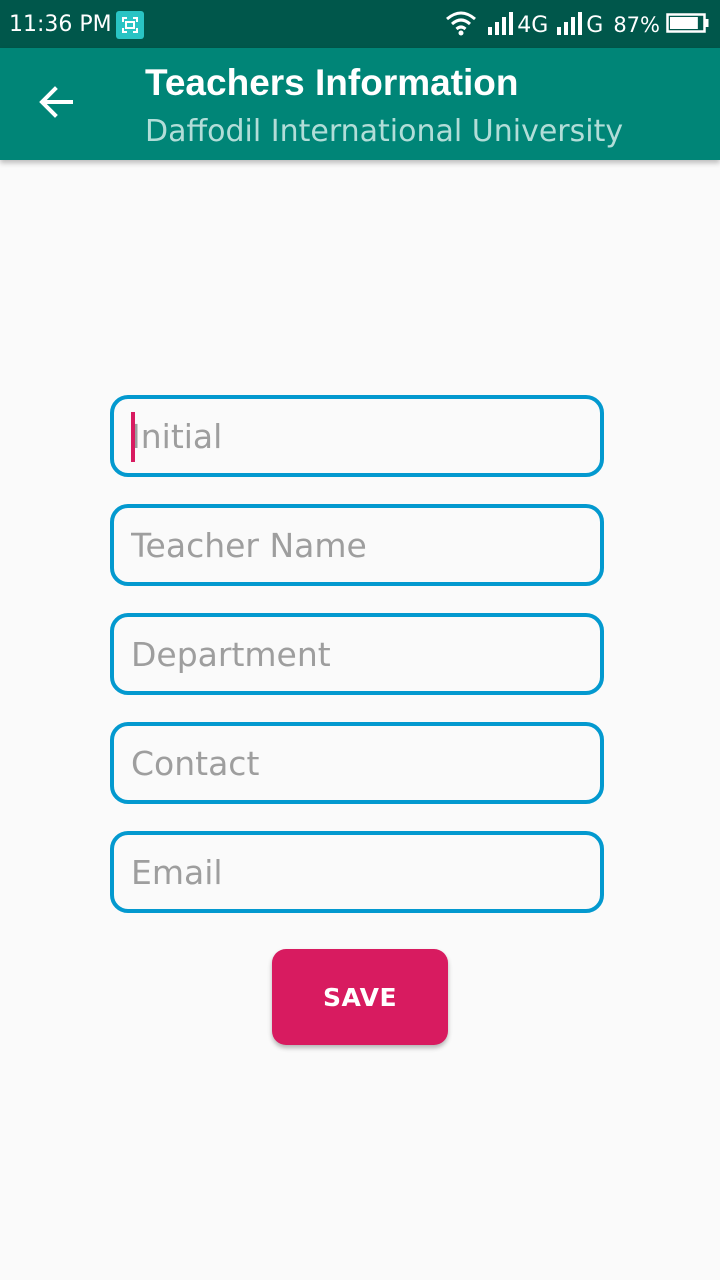 The height and width of the screenshot is (1280, 720). Describe the element at coordinates (60, 24) in the screenshot. I see `status-time: 11:36 PM` at that location.